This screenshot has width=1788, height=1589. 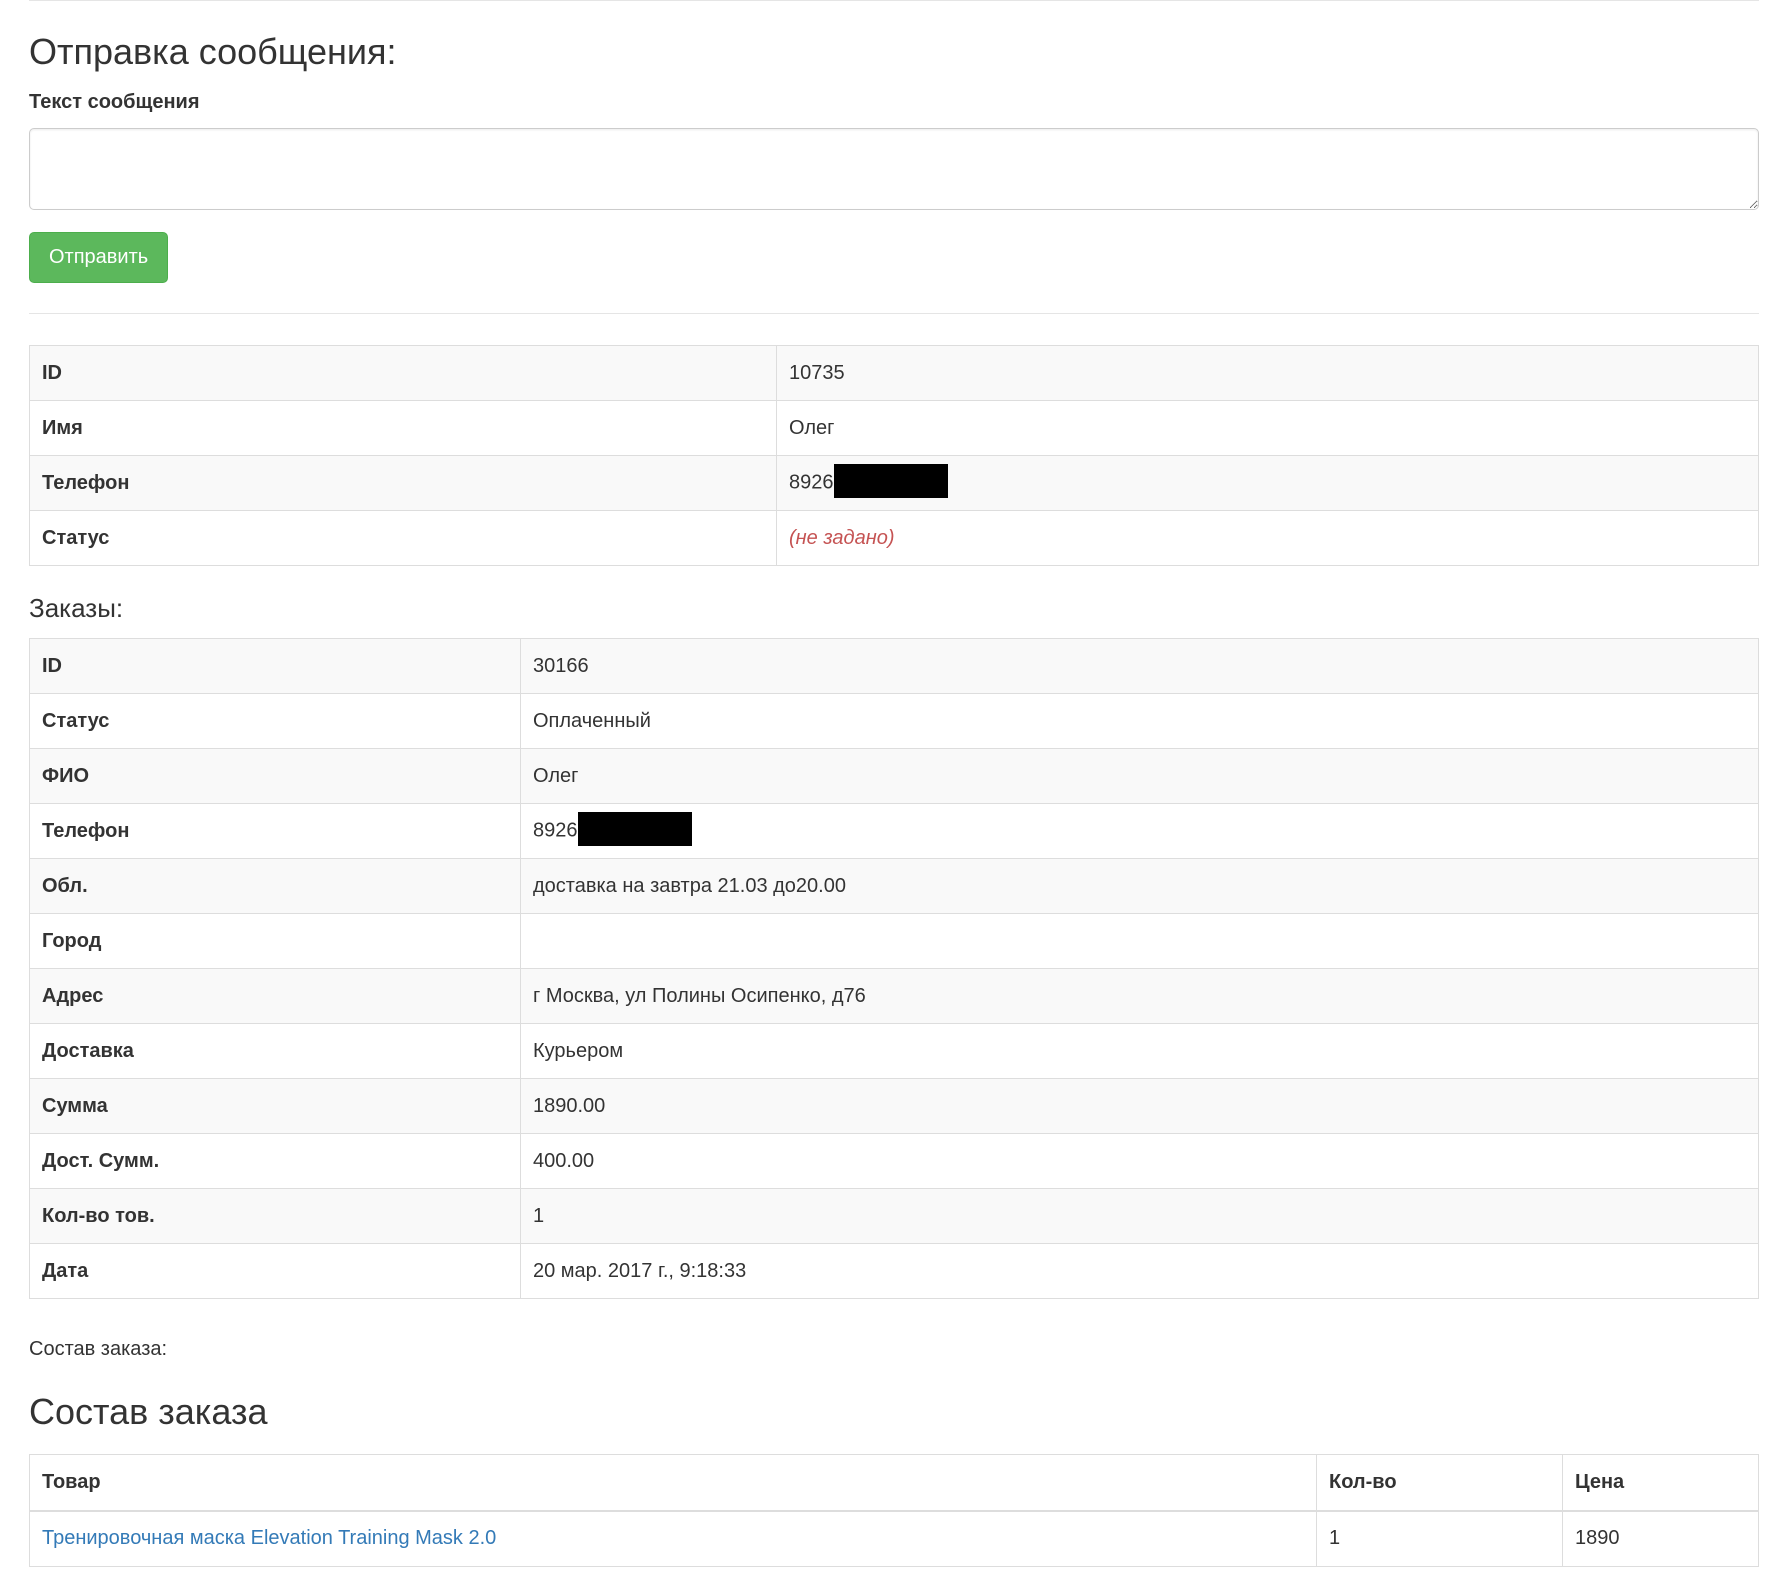 I want to click on row-key: Дата, so click(x=275, y=1271).